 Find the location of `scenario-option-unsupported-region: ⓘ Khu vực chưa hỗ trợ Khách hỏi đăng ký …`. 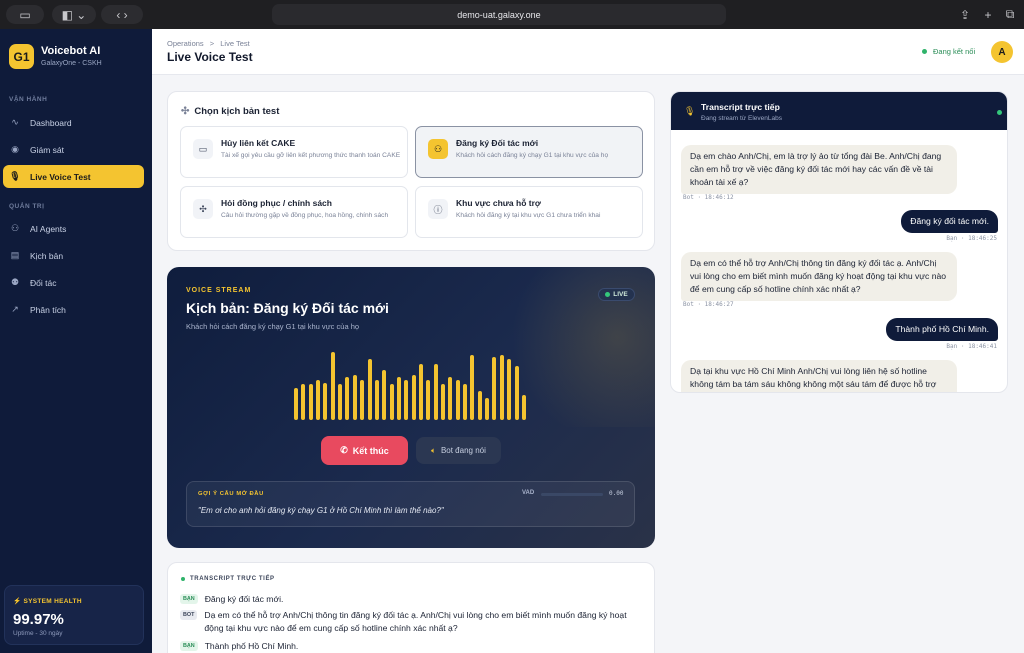

scenario-option-unsupported-region: ⓘ Khu vực chưa hỗ trợ Khách hỏi đăng ký … is located at coordinates (529, 212).